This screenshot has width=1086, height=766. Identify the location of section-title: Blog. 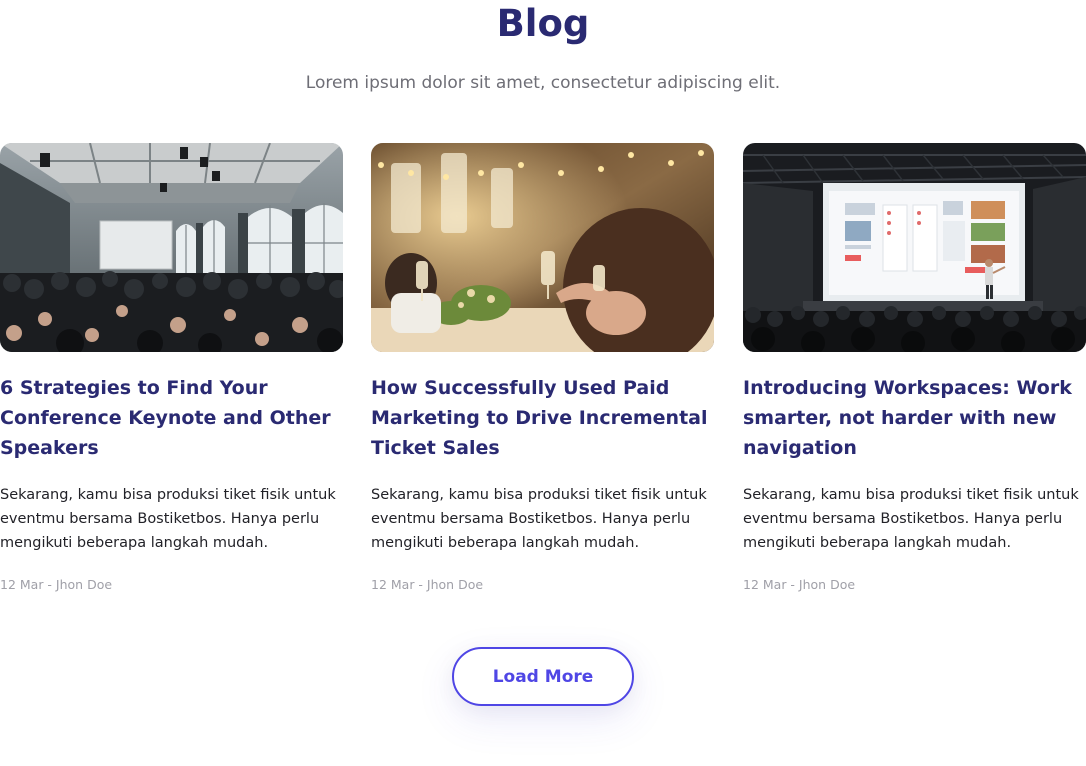
(543, 23).